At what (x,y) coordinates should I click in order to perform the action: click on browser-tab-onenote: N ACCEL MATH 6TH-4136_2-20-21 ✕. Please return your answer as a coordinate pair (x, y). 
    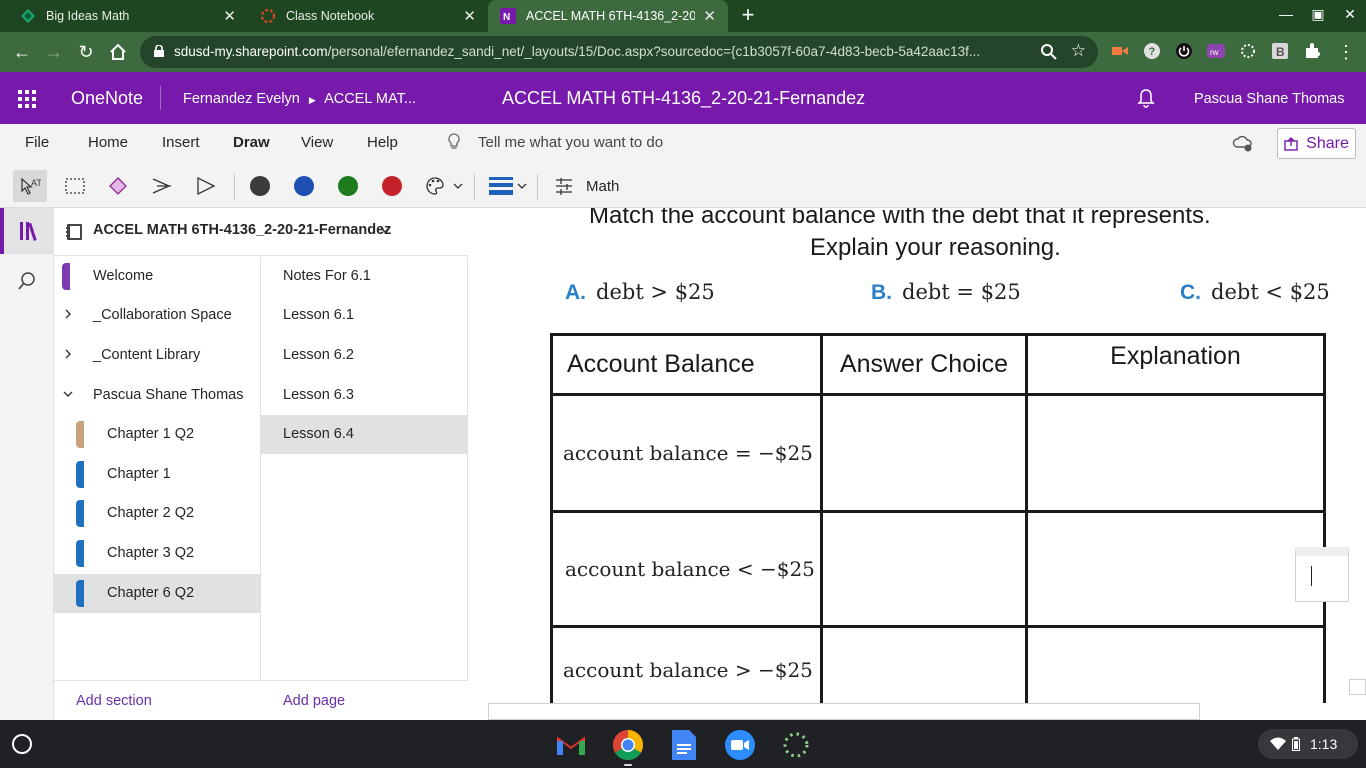
    Looking at the image, I should click on (608, 16).